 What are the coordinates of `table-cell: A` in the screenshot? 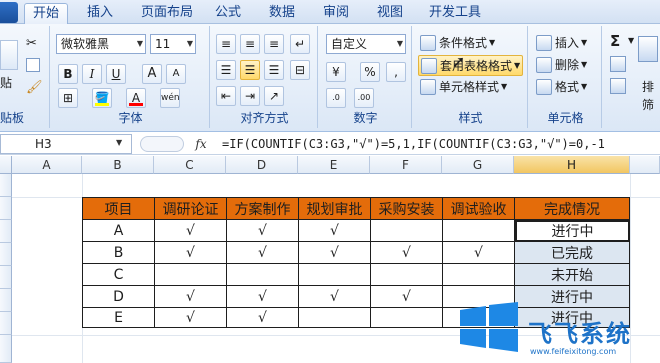 It's located at (119, 231).